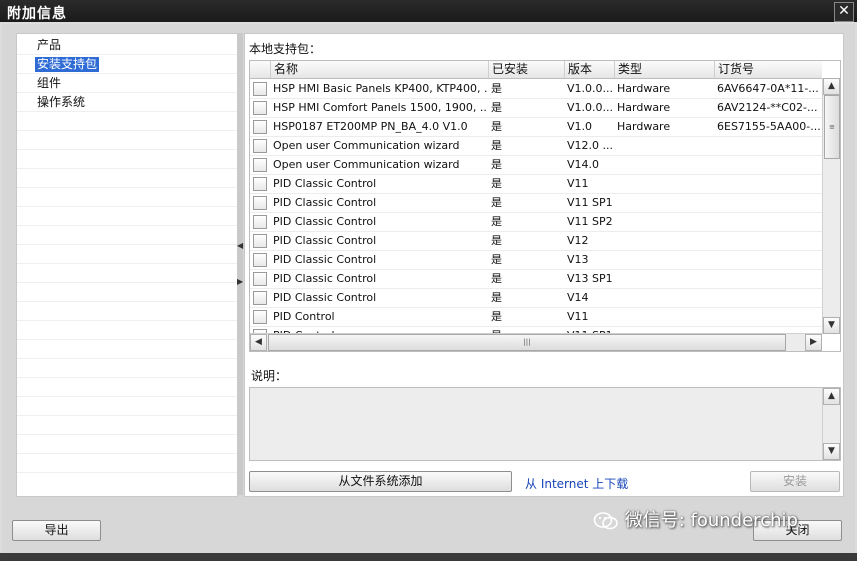  Describe the element at coordinates (428, 557) in the screenshot. I see `window-bottom-edge` at that location.